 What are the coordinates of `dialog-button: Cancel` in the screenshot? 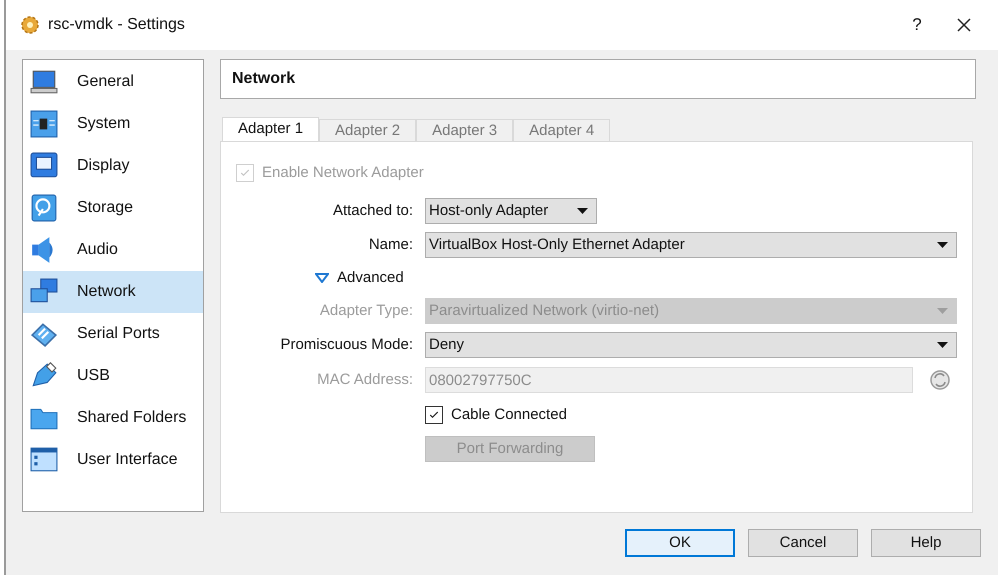 It's located at (803, 543).